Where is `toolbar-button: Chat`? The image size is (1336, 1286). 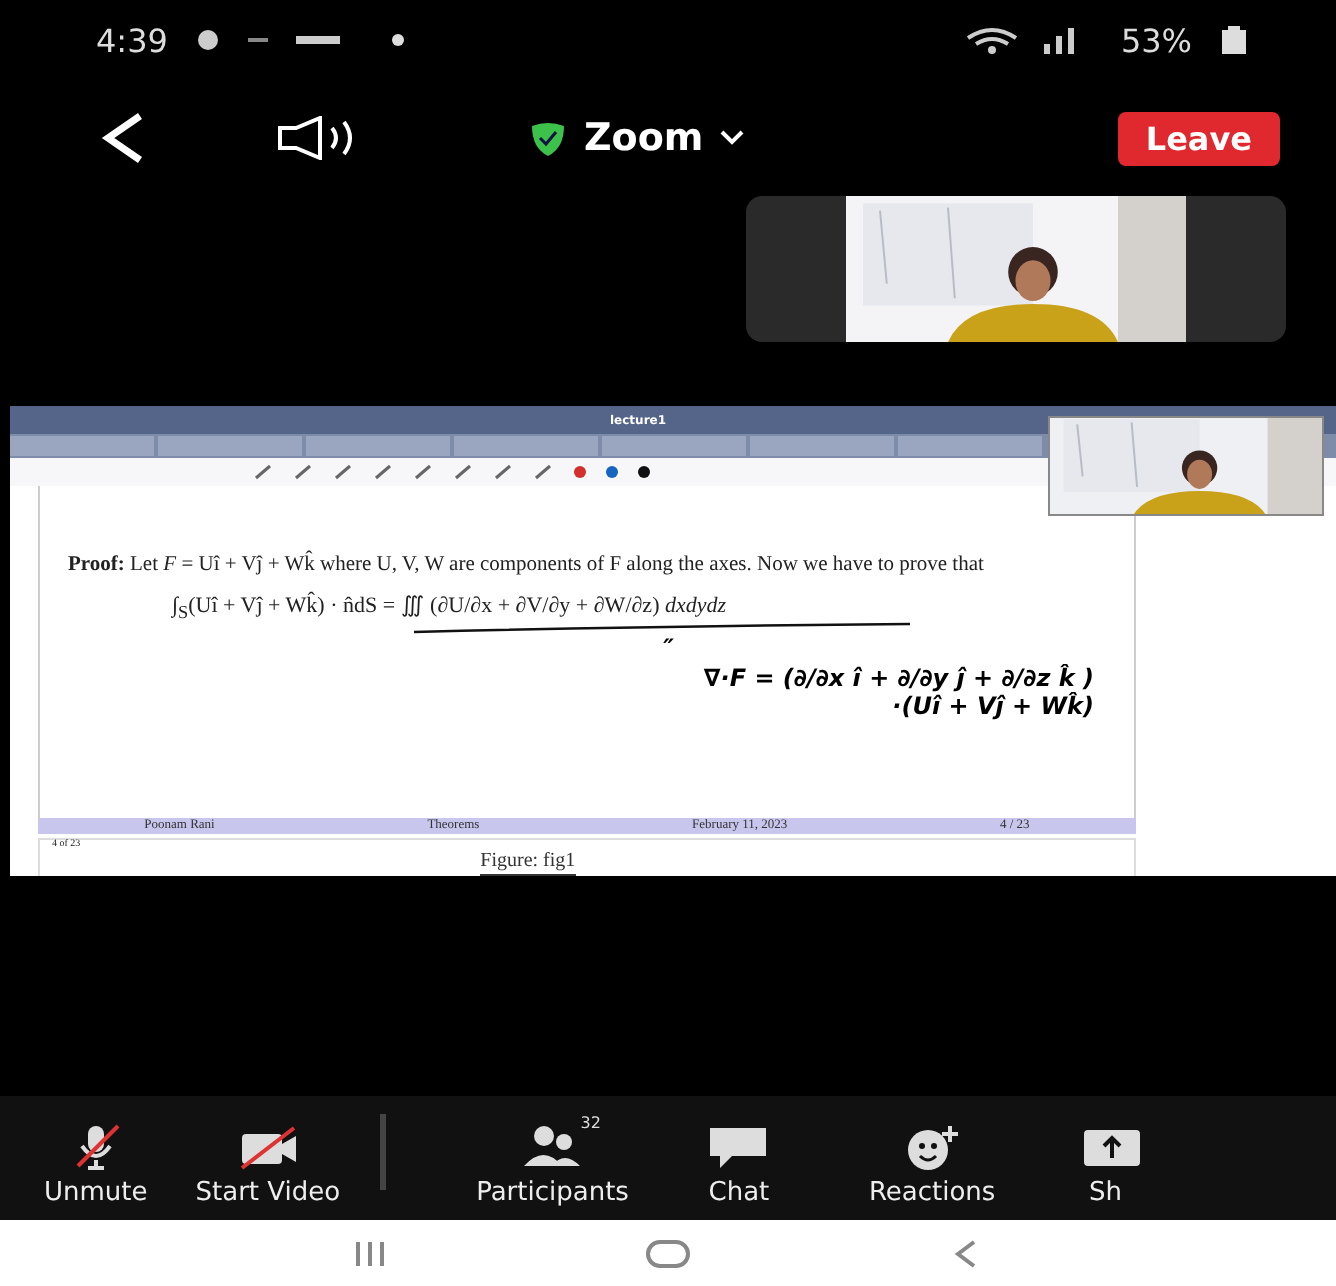 toolbar-button: Chat is located at coordinates (738, 1165).